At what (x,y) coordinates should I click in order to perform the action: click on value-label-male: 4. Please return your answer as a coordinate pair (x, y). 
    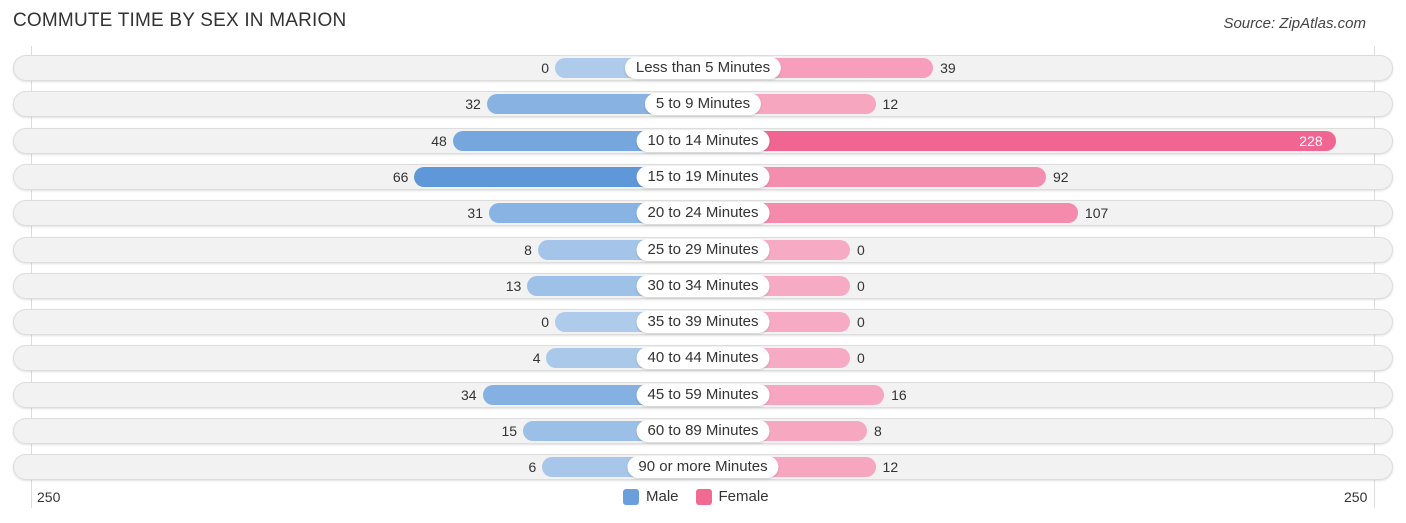
    Looking at the image, I should click on (536, 358).